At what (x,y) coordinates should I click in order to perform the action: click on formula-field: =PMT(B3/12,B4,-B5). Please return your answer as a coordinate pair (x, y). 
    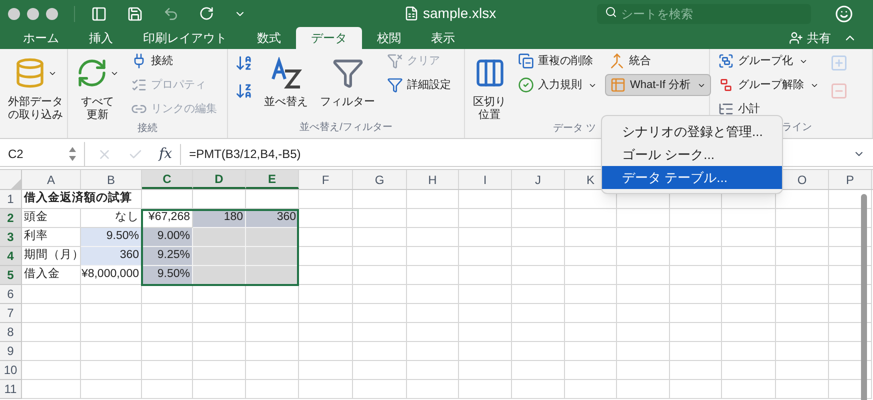
    Looking at the image, I should click on (245, 154).